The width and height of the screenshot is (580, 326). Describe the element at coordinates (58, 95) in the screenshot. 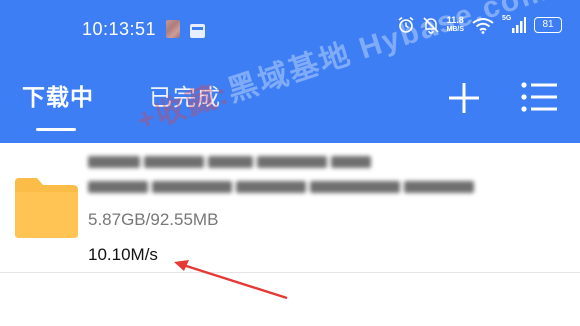

I see `tab-downloading: 下载中` at that location.